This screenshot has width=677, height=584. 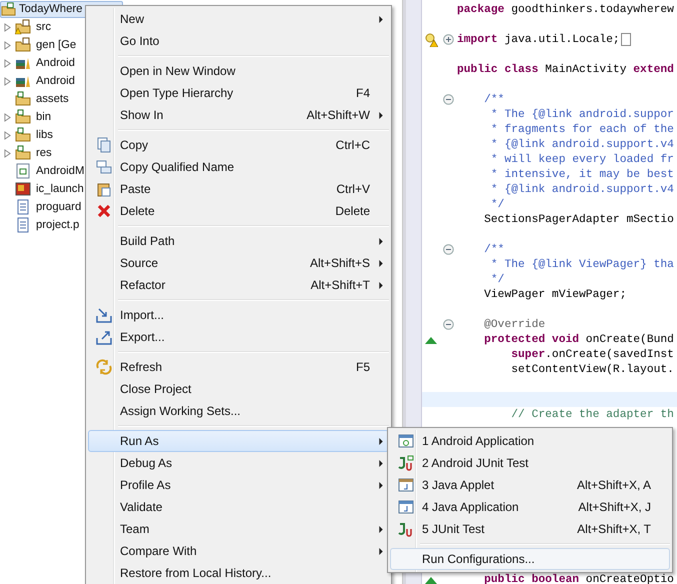 What do you see at coordinates (530, 507) in the screenshot?
I see `menu-item: 4 Java Application Alt+Shift+X, J` at bounding box center [530, 507].